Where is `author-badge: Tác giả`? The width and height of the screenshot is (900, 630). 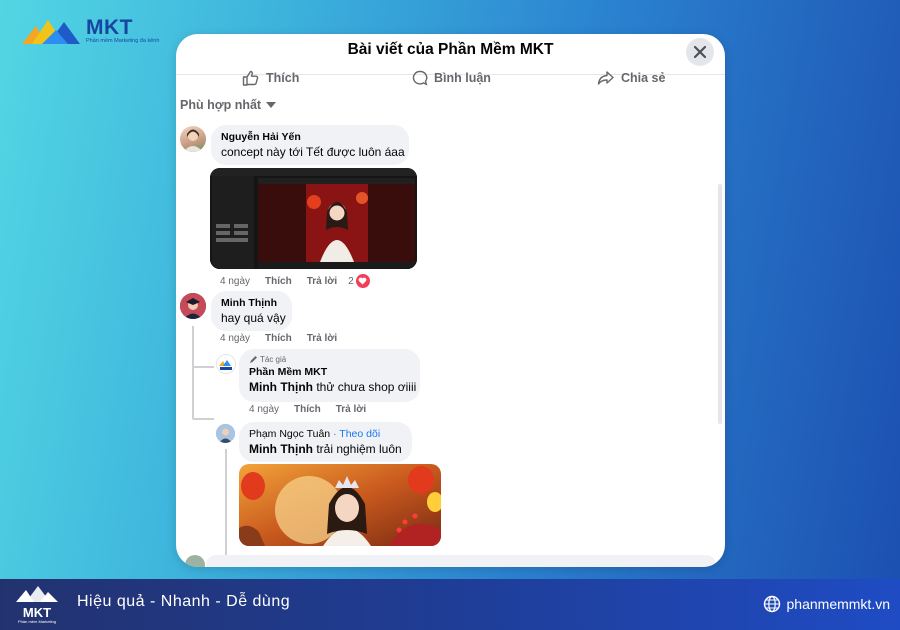
author-badge: Tác giả is located at coordinates (329, 359).